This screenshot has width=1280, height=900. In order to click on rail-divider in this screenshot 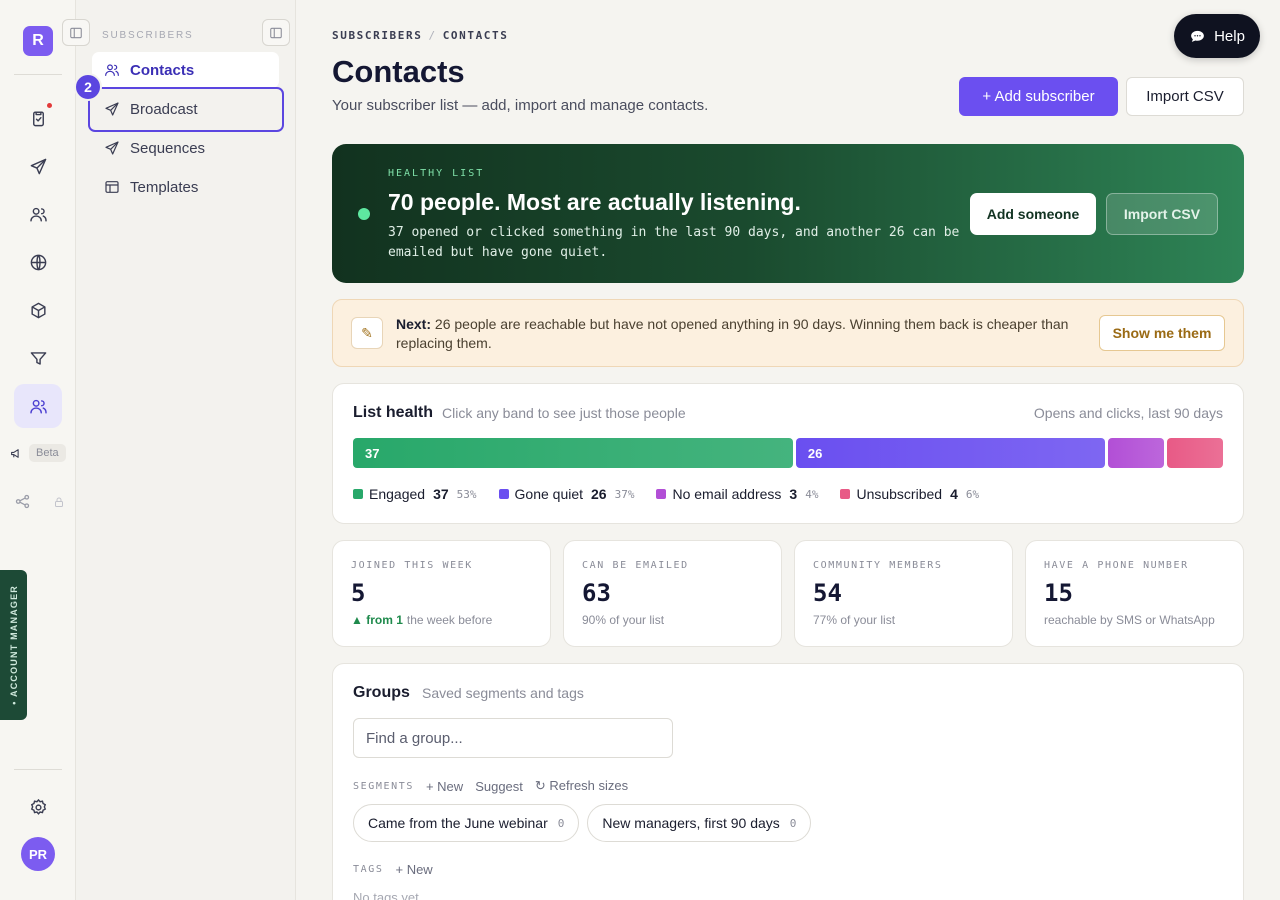, I will do `click(38, 74)`.